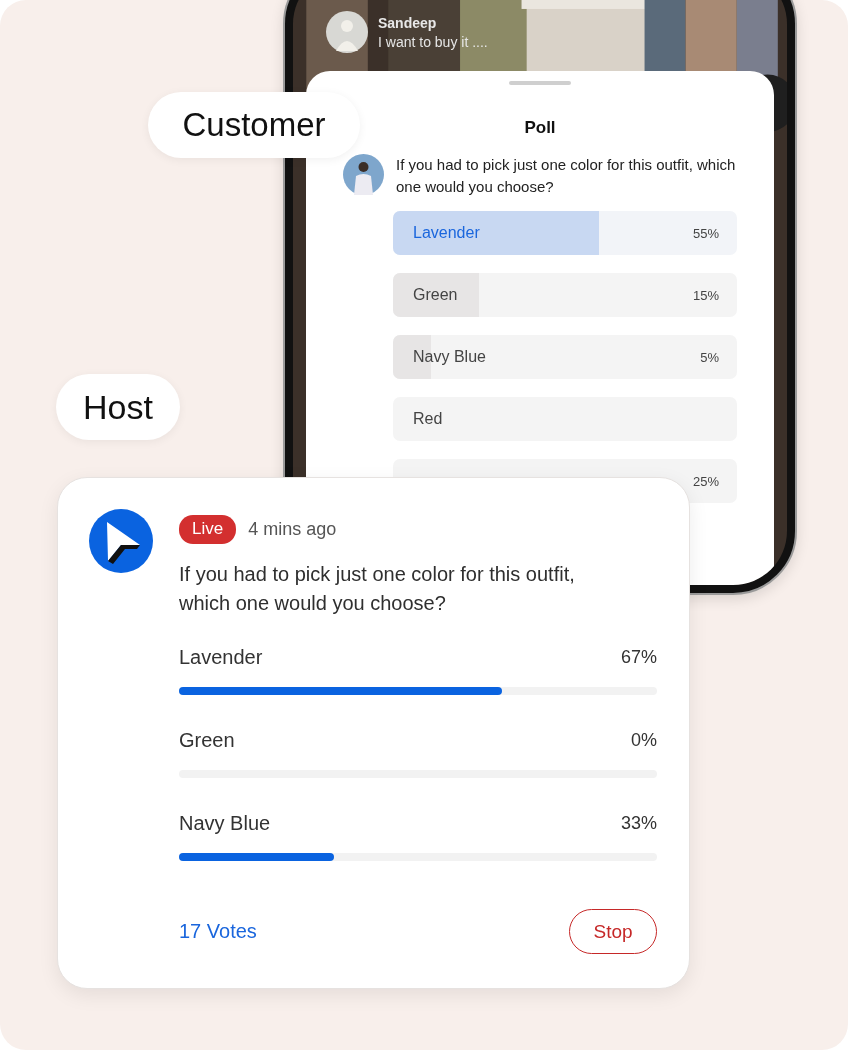  What do you see at coordinates (709, 357) in the screenshot?
I see `option-percent: 5%` at bounding box center [709, 357].